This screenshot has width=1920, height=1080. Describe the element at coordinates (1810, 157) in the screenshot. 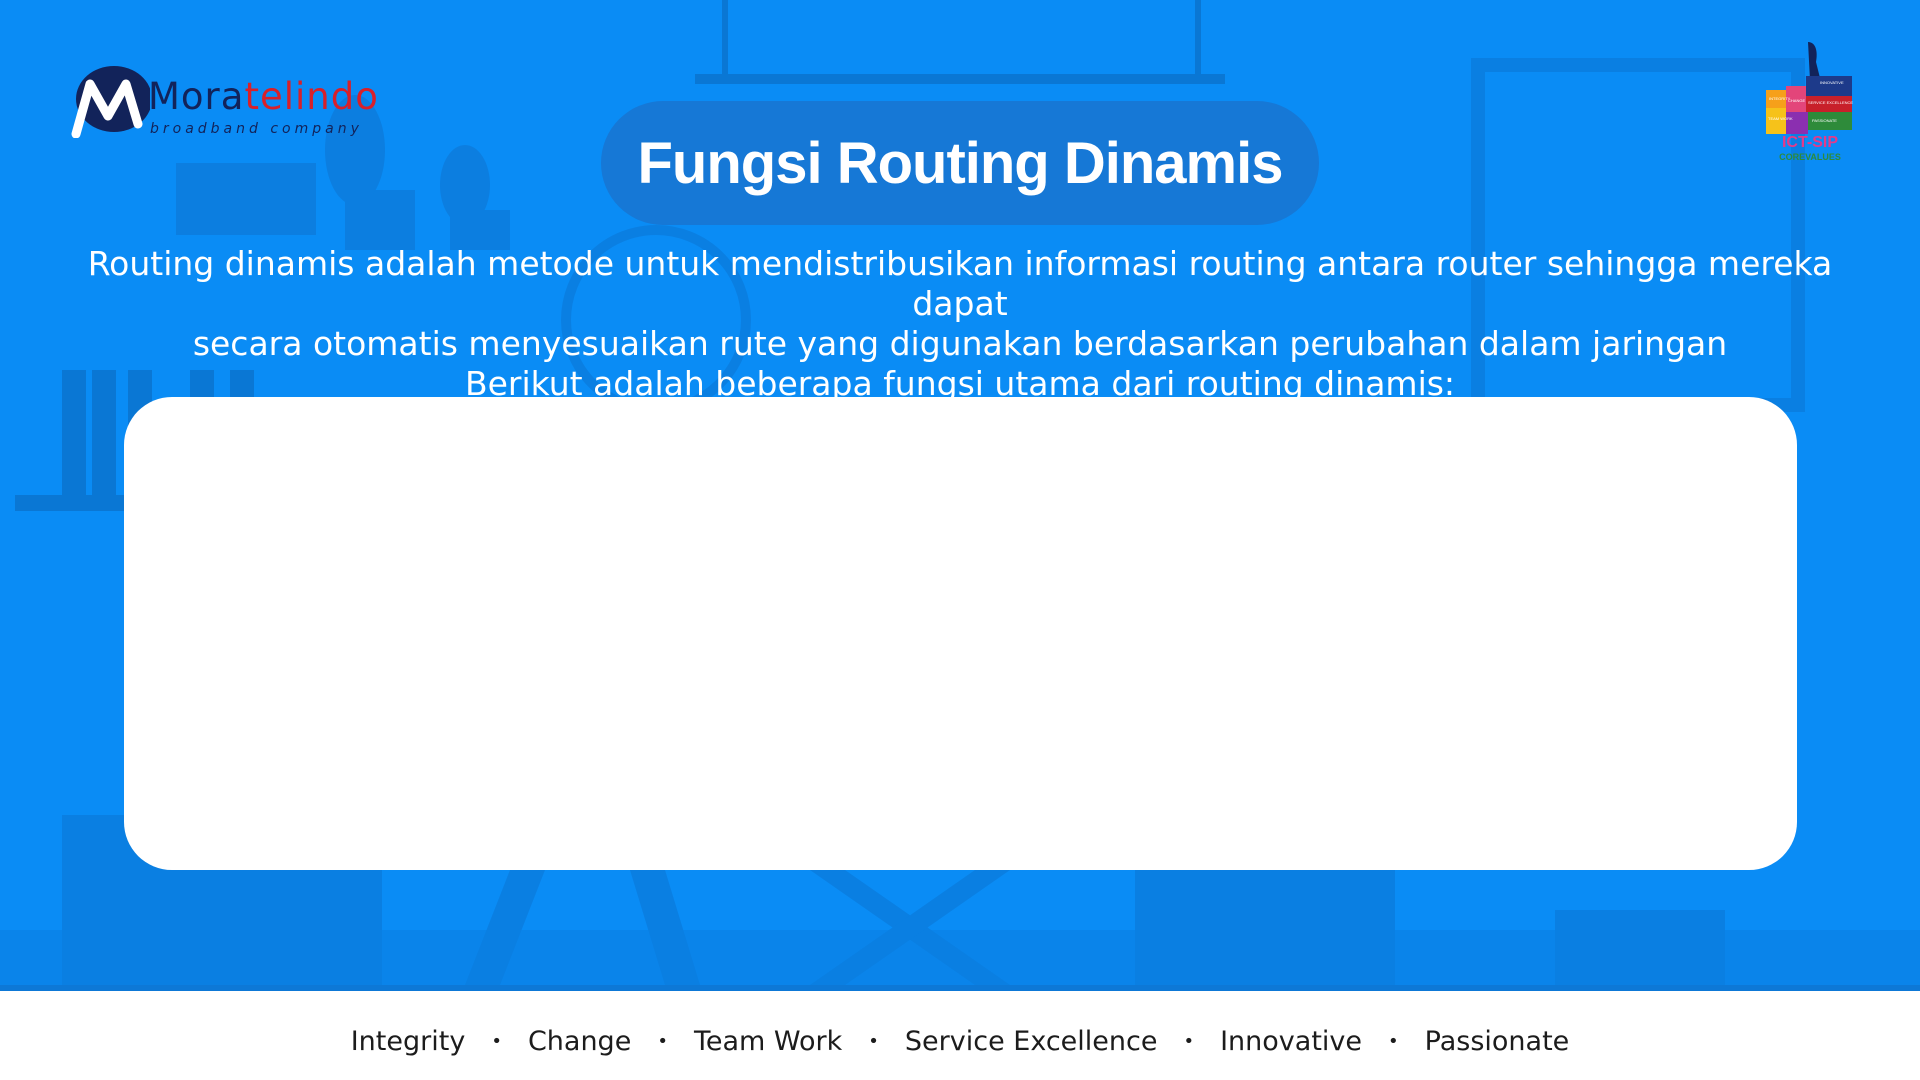

I see `badge-subtitle: COREVALUES` at that location.